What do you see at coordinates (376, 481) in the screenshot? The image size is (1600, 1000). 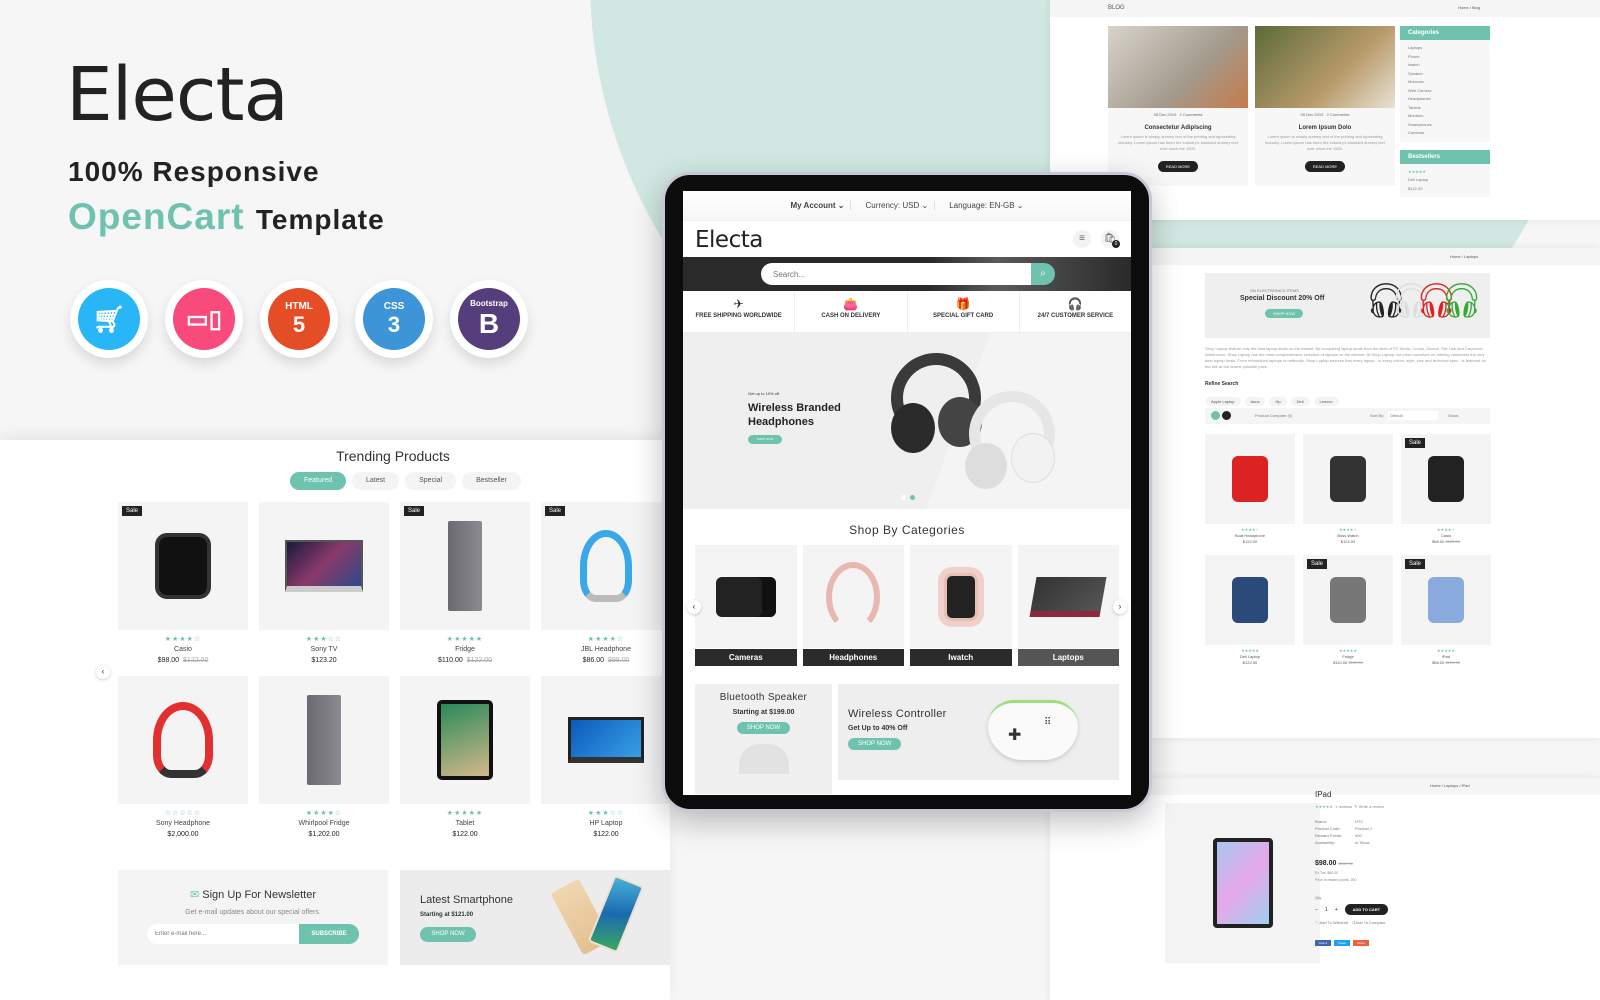 I see `tab-latest: Latest` at bounding box center [376, 481].